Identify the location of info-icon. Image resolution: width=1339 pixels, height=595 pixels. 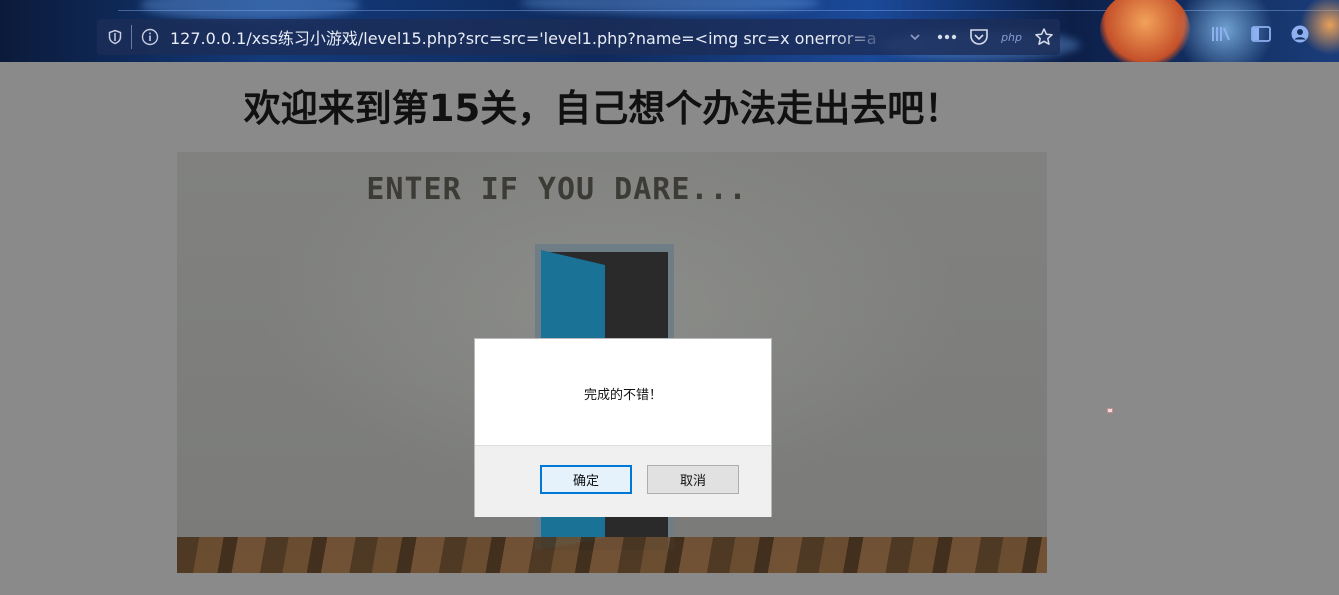
(150, 37).